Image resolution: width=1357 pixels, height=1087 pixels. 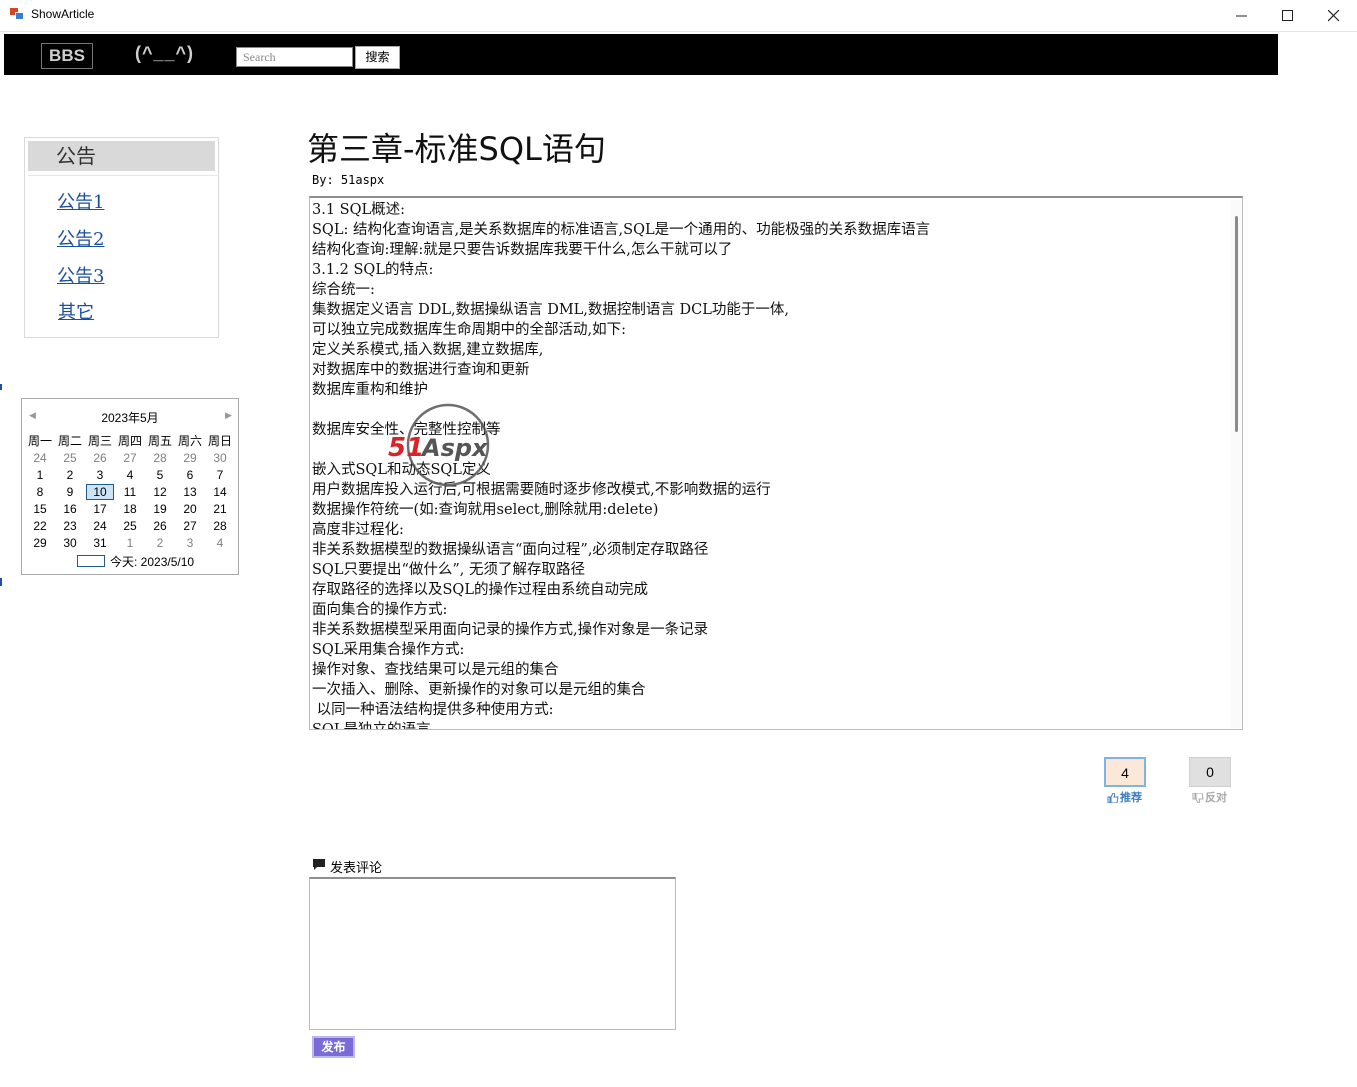 What do you see at coordinates (80, 201) in the screenshot?
I see `notice-link-1: 公告1` at bounding box center [80, 201].